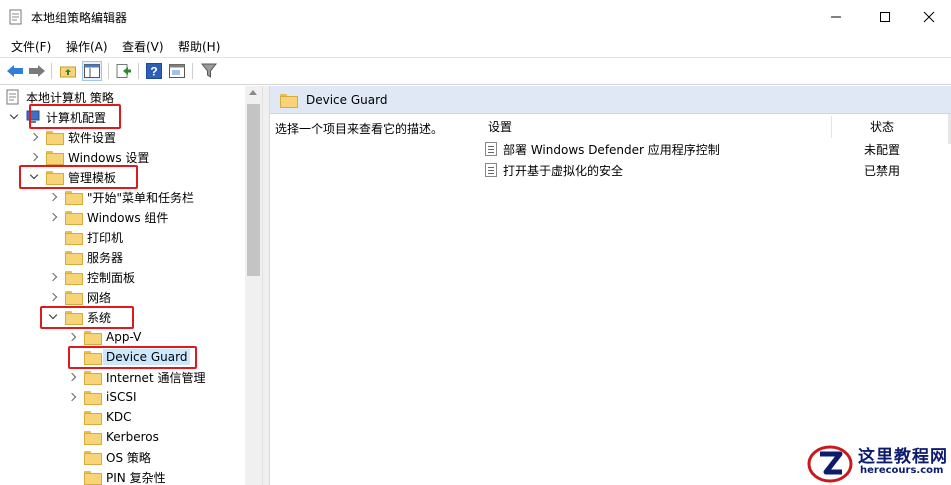  I want to click on menu-action: 操作(A), so click(87, 46).